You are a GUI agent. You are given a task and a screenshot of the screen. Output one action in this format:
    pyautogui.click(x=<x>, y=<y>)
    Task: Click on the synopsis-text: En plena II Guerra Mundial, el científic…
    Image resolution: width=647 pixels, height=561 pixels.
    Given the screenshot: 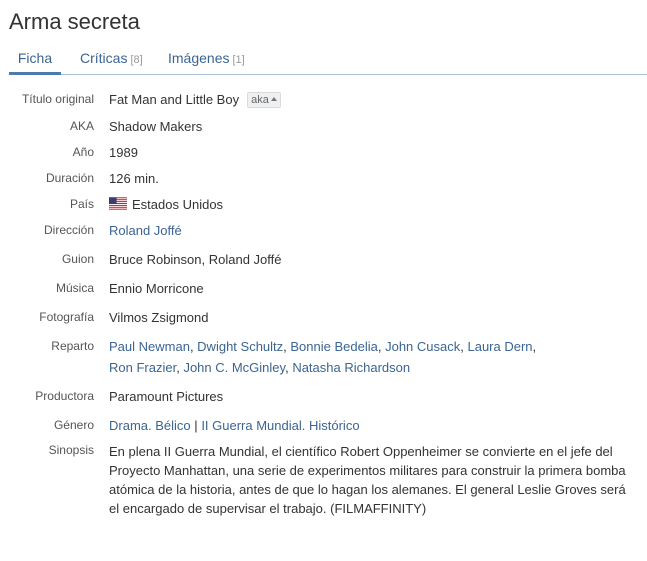 What is the action you would take?
    pyautogui.click(x=367, y=480)
    